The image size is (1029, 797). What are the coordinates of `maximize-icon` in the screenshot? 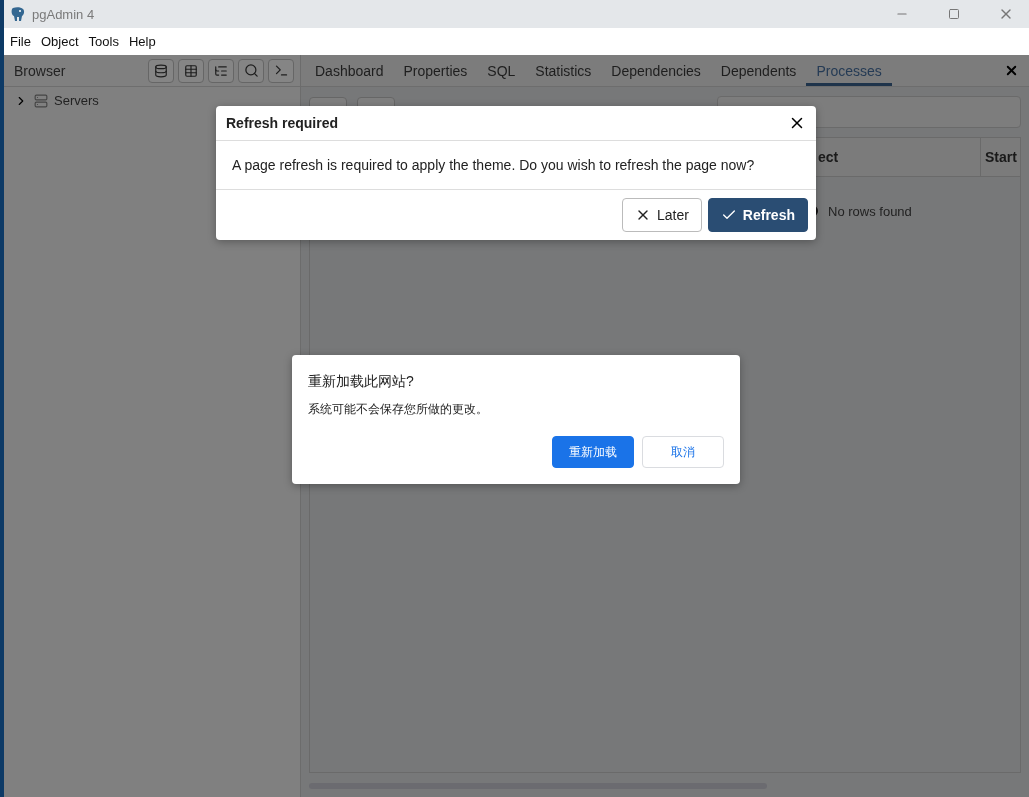 It's located at (954, 14).